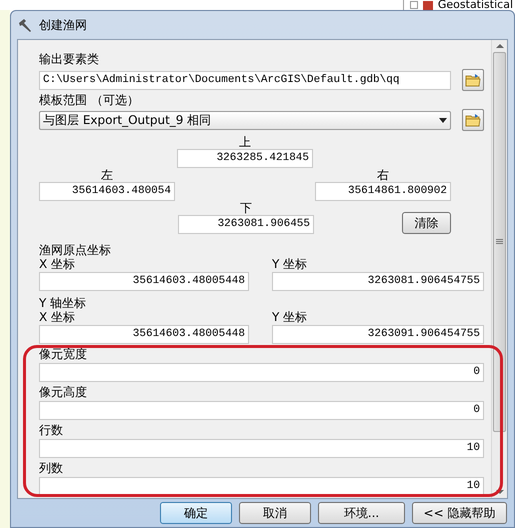 This screenshot has width=515, height=528. I want to click on field-label: 像元高度, so click(63, 392).